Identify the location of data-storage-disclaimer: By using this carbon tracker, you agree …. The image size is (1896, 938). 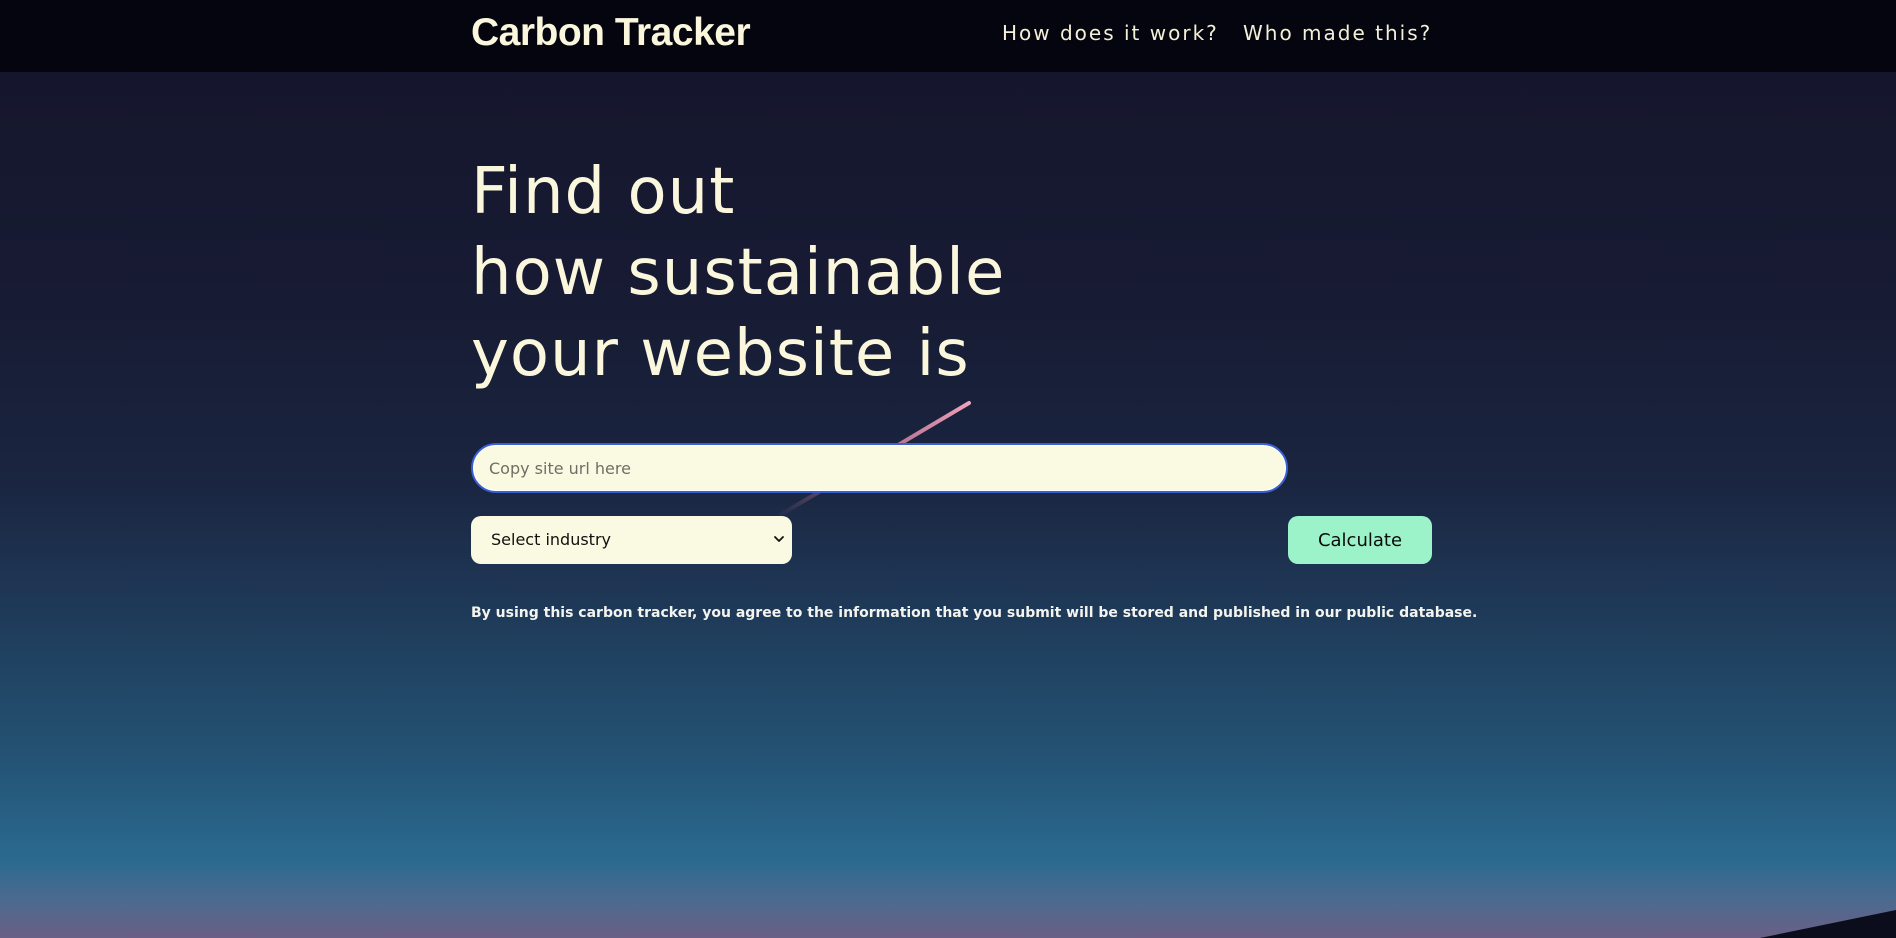
(974, 613).